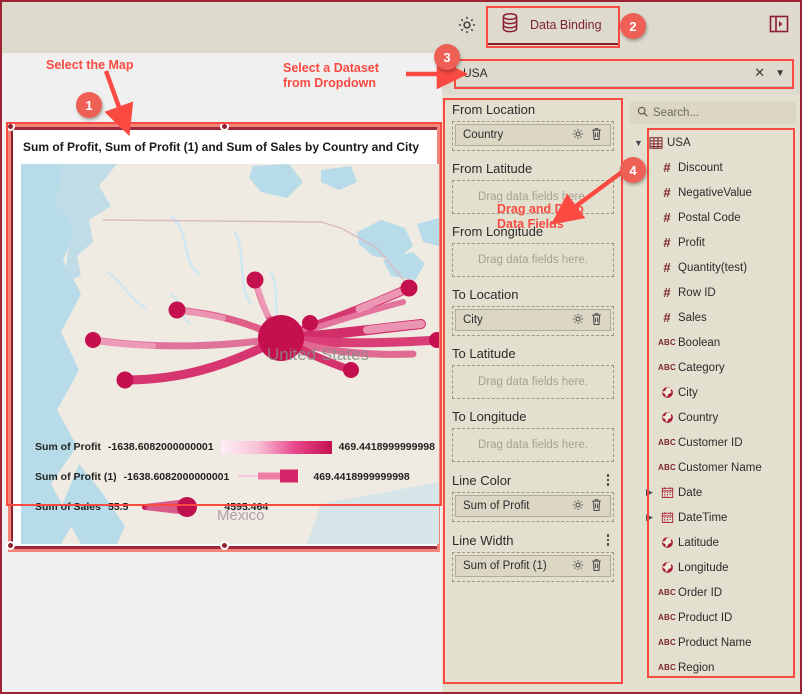 Image resolution: width=802 pixels, height=694 pixels. What do you see at coordinates (160, 447) in the screenshot?
I see `legend-min: -1638.6082000000001` at bounding box center [160, 447].